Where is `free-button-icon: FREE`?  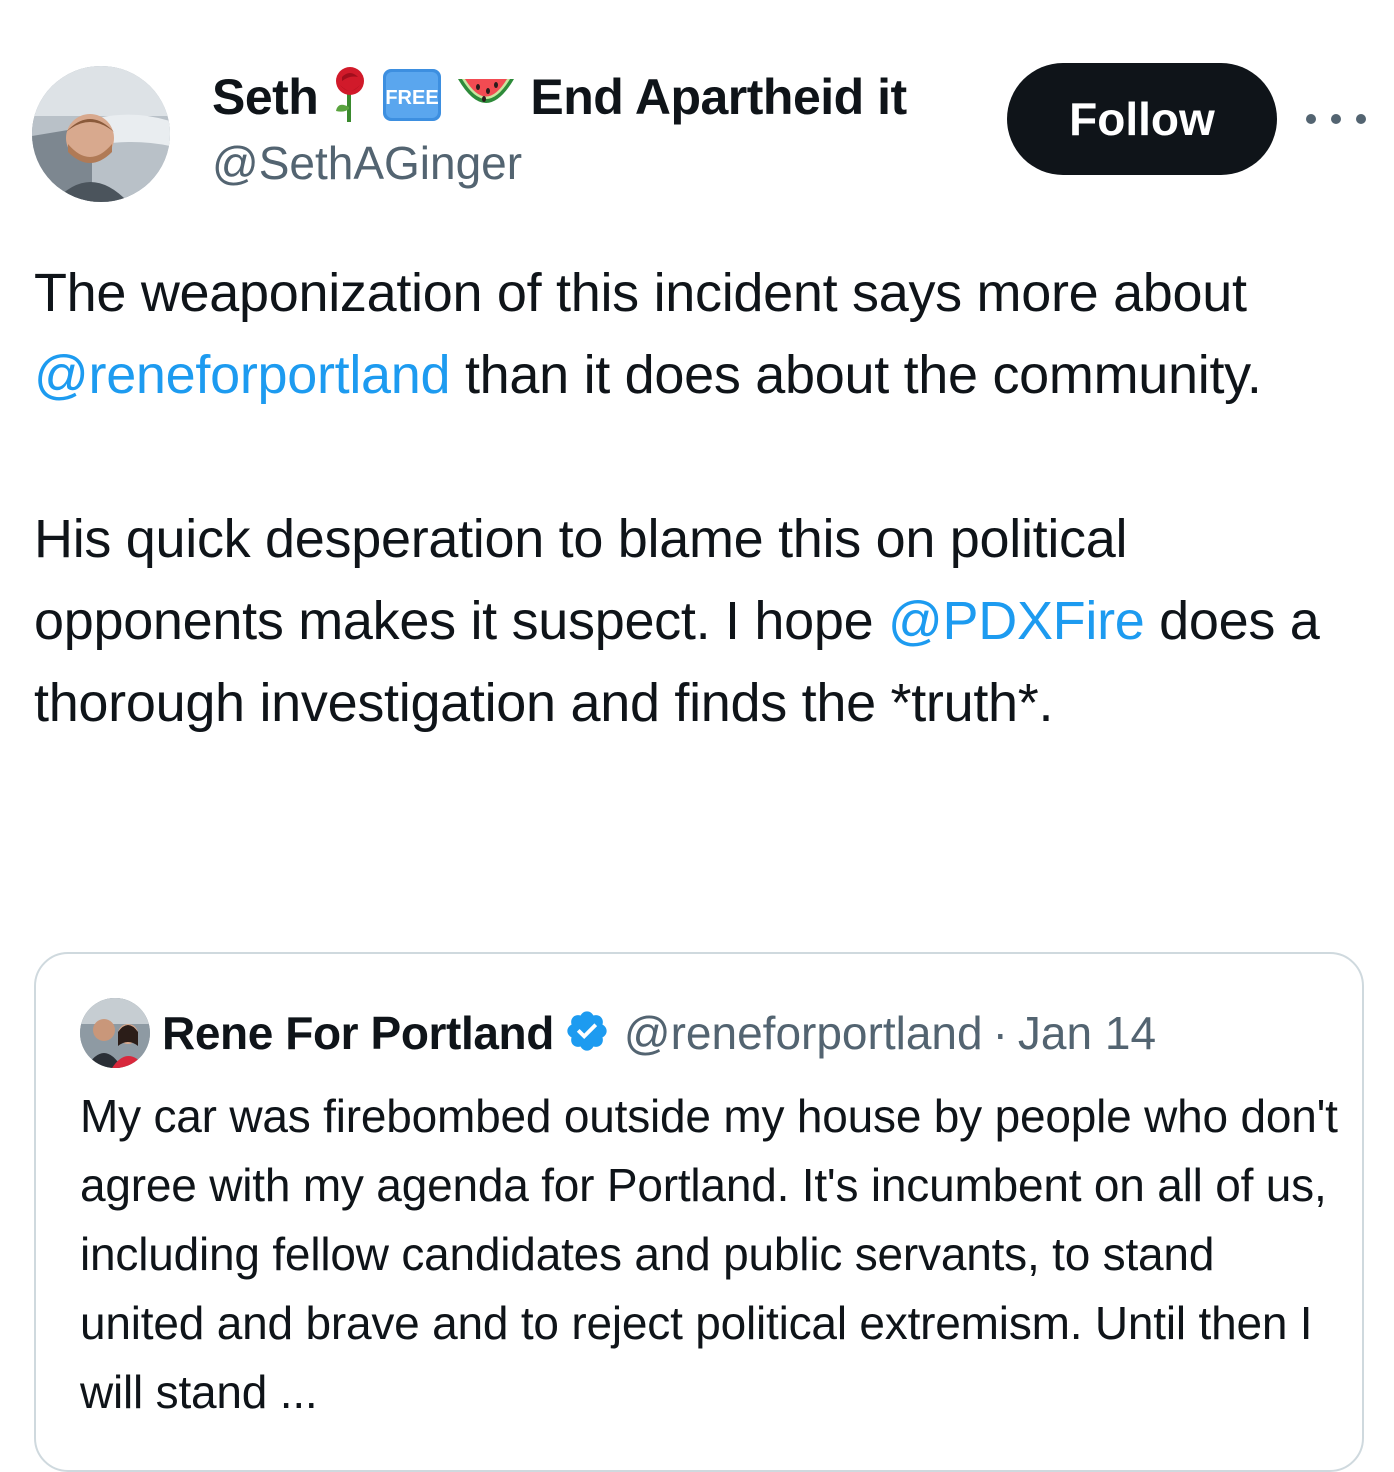 free-button-icon: FREE is located at coordinates (412, 97).